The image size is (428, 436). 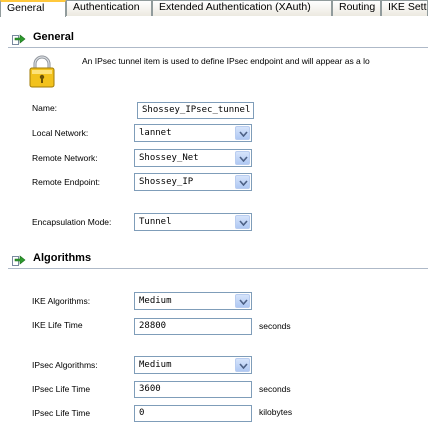 What do you see at coordinates (166, 182) in the screenshot?
I see `remote-endpoint-value: Shossey_IP` at bounding box center [166, 182].